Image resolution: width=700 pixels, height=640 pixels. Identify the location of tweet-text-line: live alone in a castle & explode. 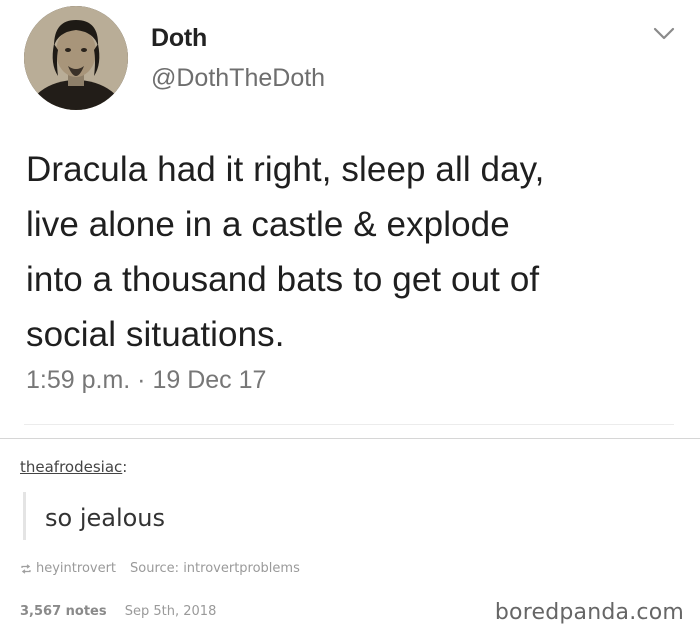
(268, 224).